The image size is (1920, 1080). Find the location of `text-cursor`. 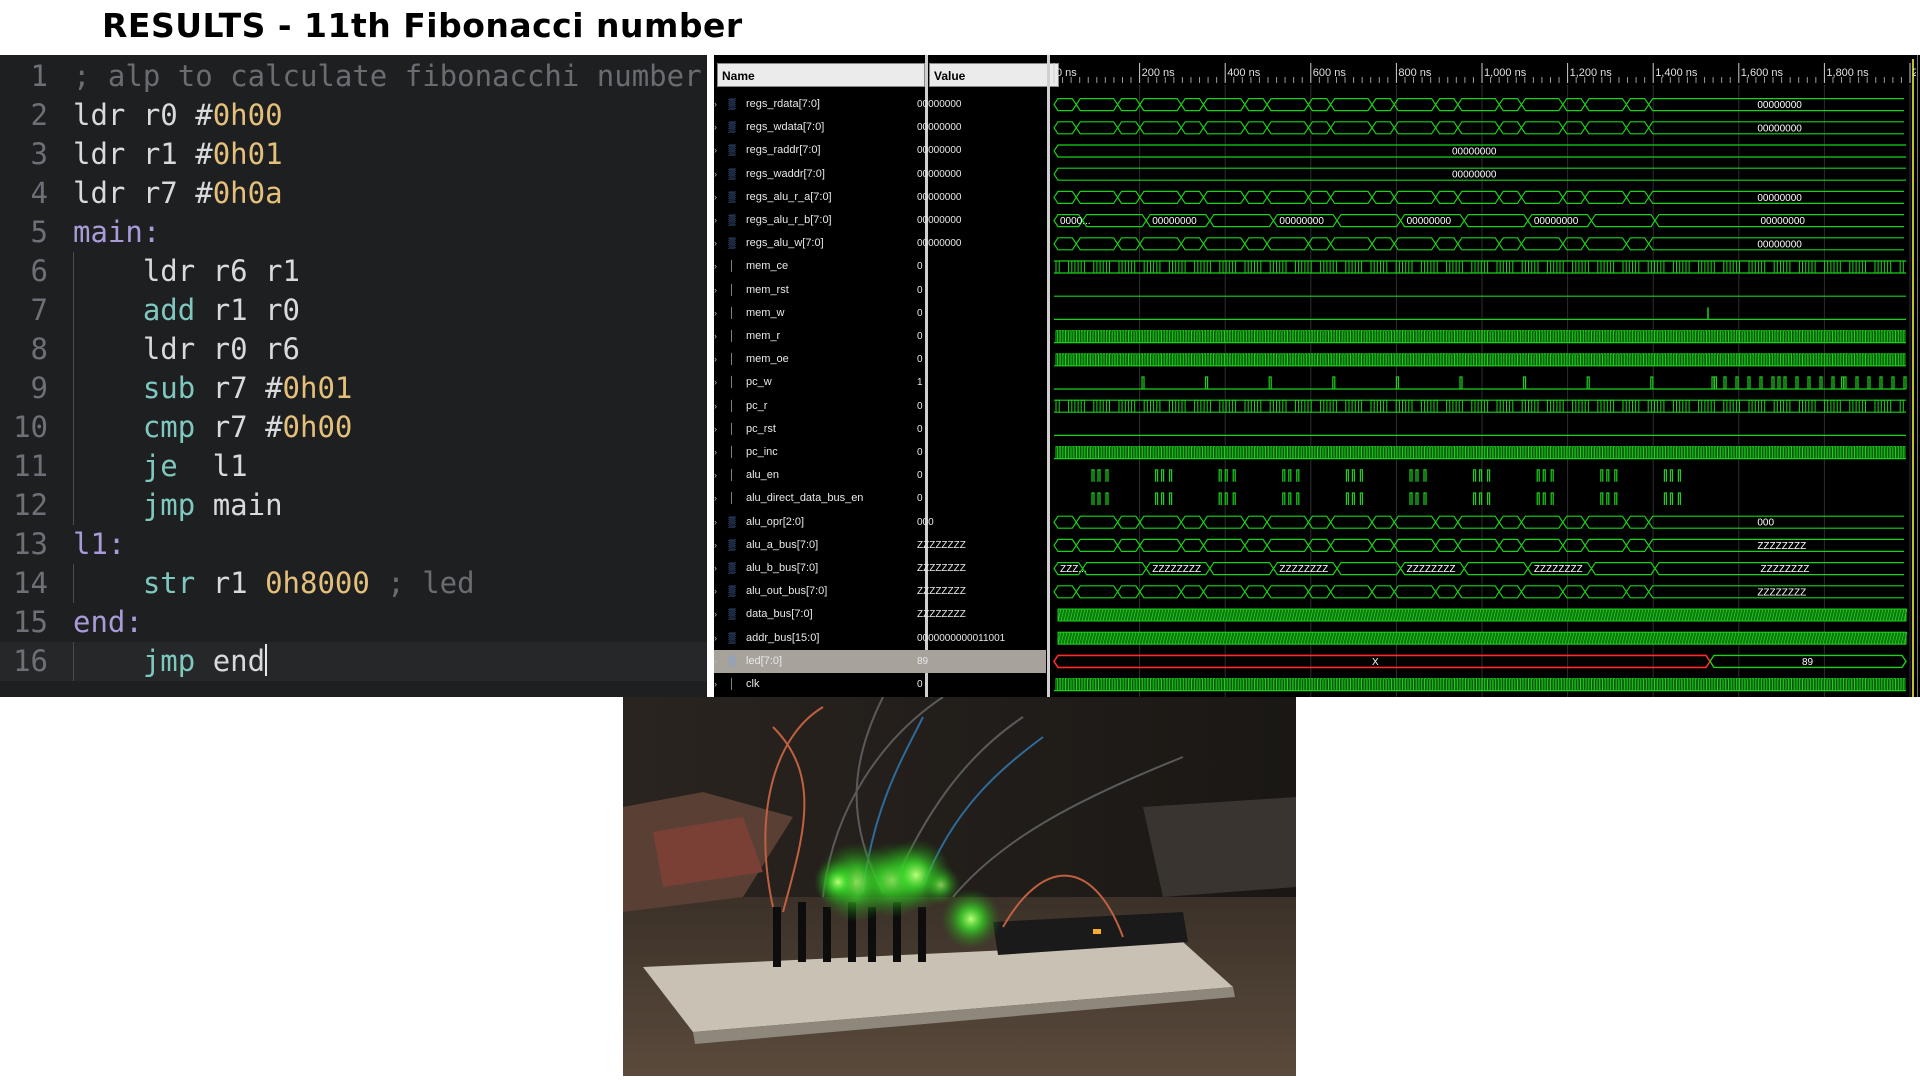

text-cursor is located at coordinates (266, 660).